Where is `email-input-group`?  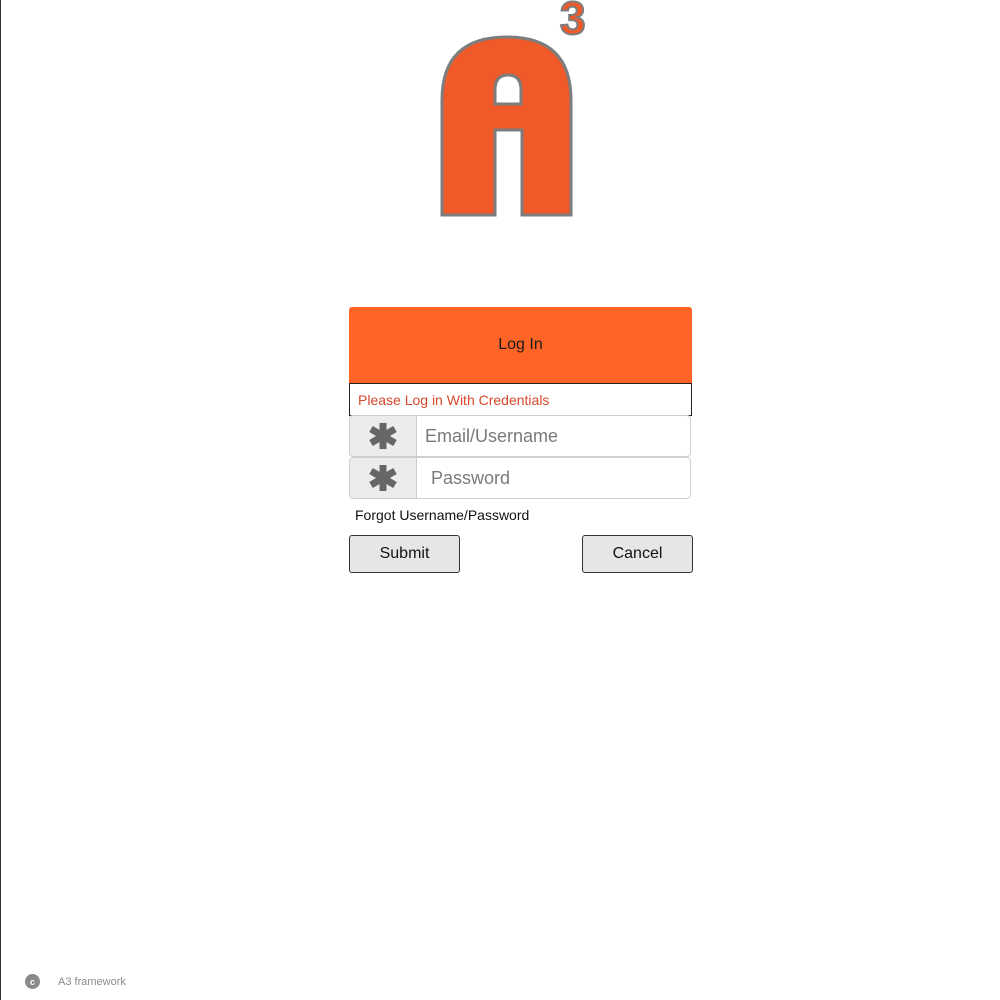
email-input-group is located at coordinates (520, 436).